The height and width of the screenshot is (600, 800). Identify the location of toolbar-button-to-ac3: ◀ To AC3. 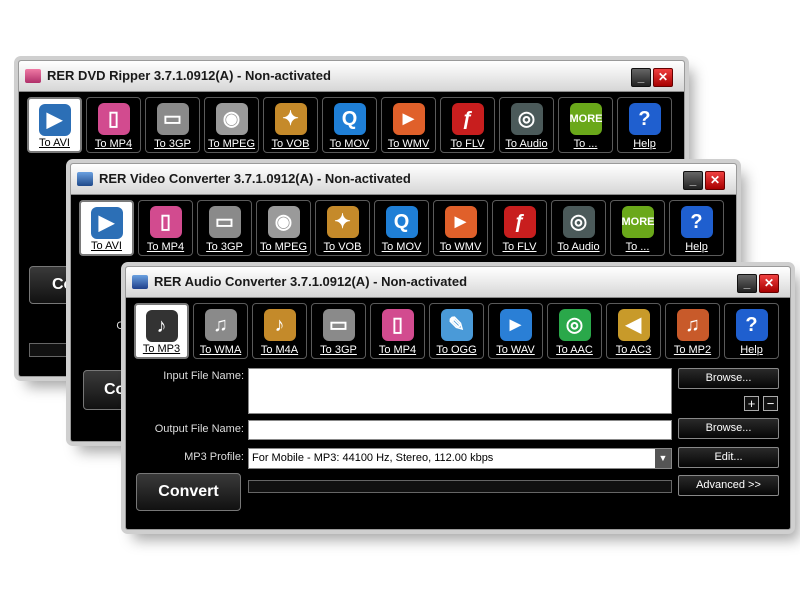
(633, 331).